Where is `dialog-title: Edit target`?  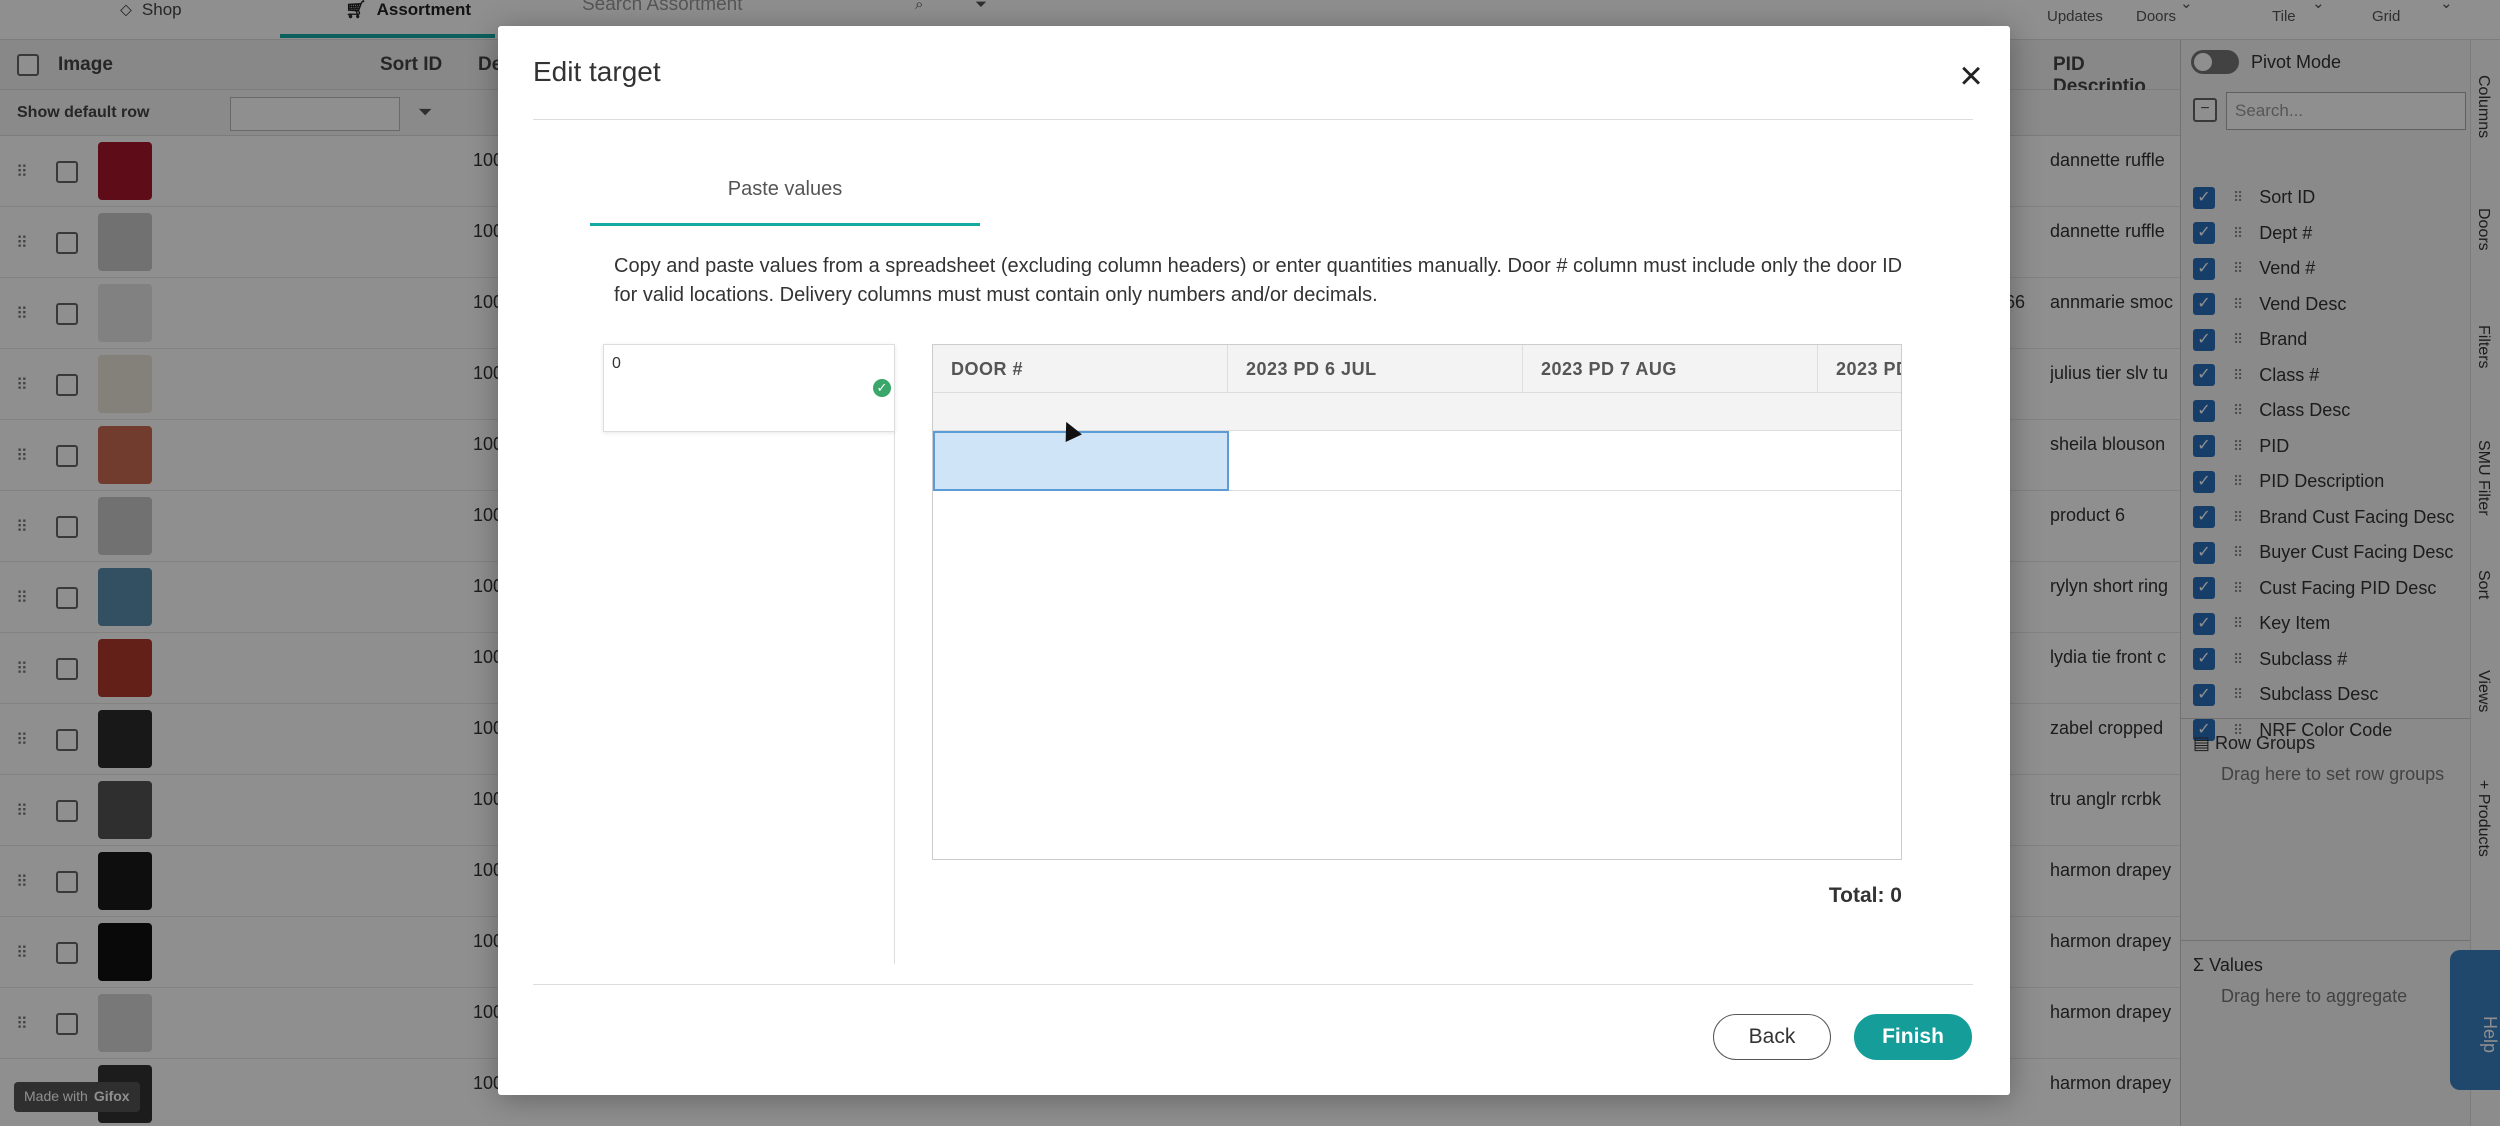
dialog-title: Edit target is located at coordinates (597, 71).